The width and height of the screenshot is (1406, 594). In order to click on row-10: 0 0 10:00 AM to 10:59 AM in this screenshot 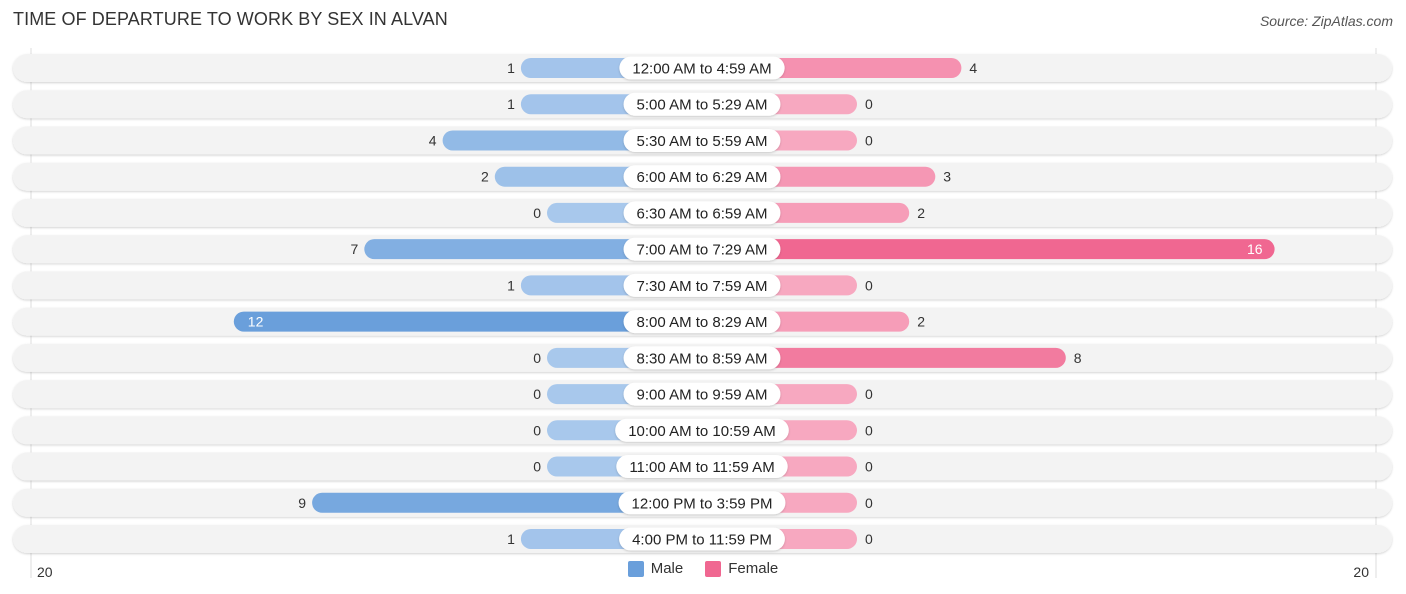, I will do `click(702, 430)`.